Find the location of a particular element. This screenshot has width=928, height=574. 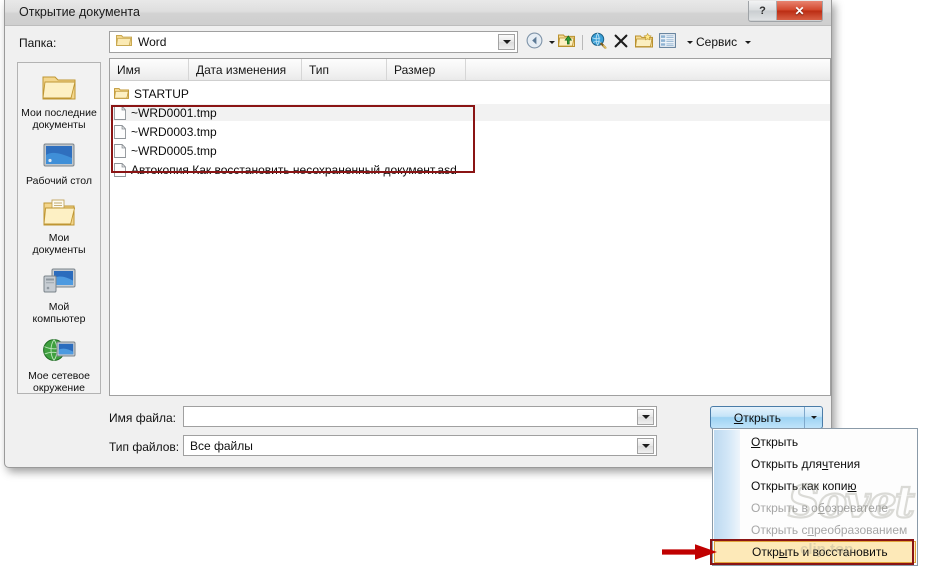

column-header-date: Дата изменения is located at coordinates (245, 69).